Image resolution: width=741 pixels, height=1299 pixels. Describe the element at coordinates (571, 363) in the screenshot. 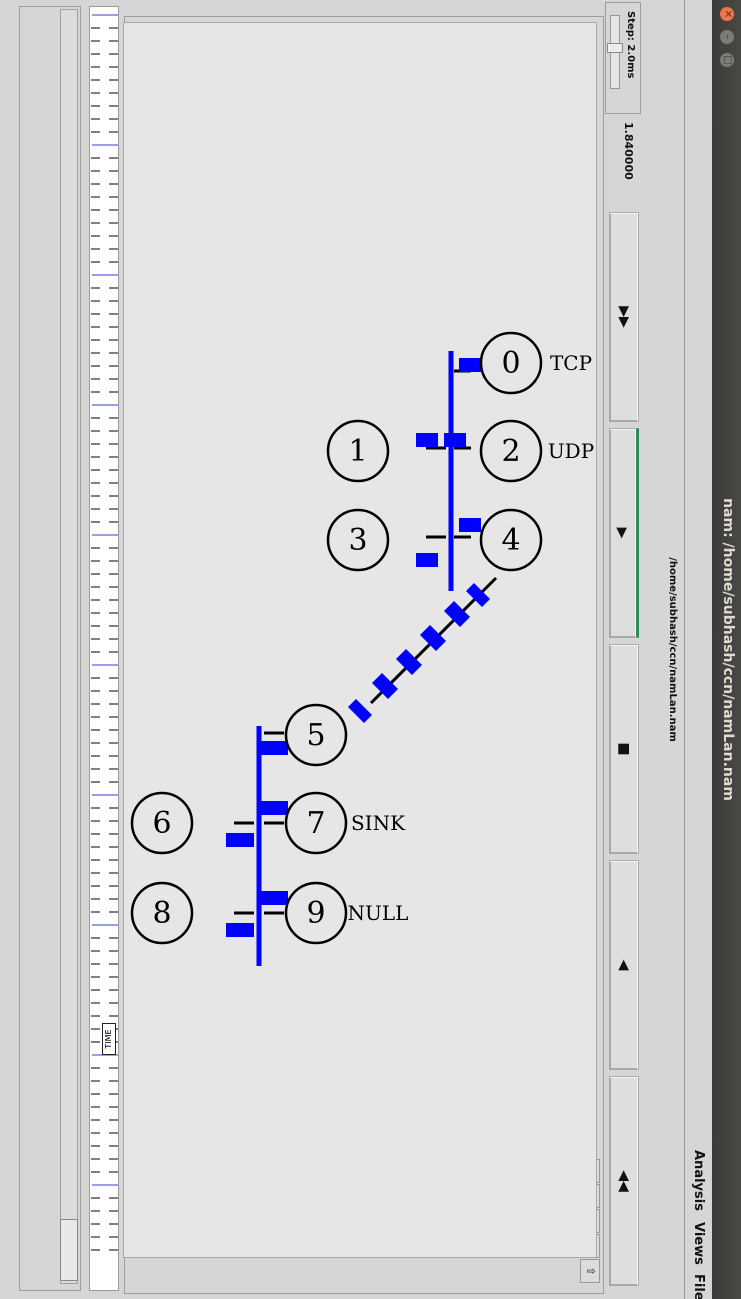

I see `agent-label-tcp: TCP` at that location.